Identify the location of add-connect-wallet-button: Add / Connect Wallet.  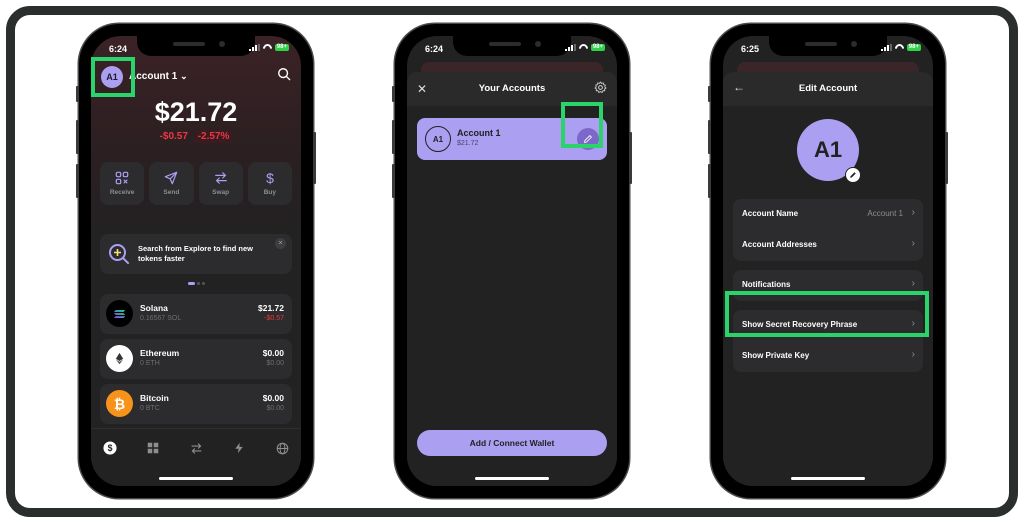
(512, 443).